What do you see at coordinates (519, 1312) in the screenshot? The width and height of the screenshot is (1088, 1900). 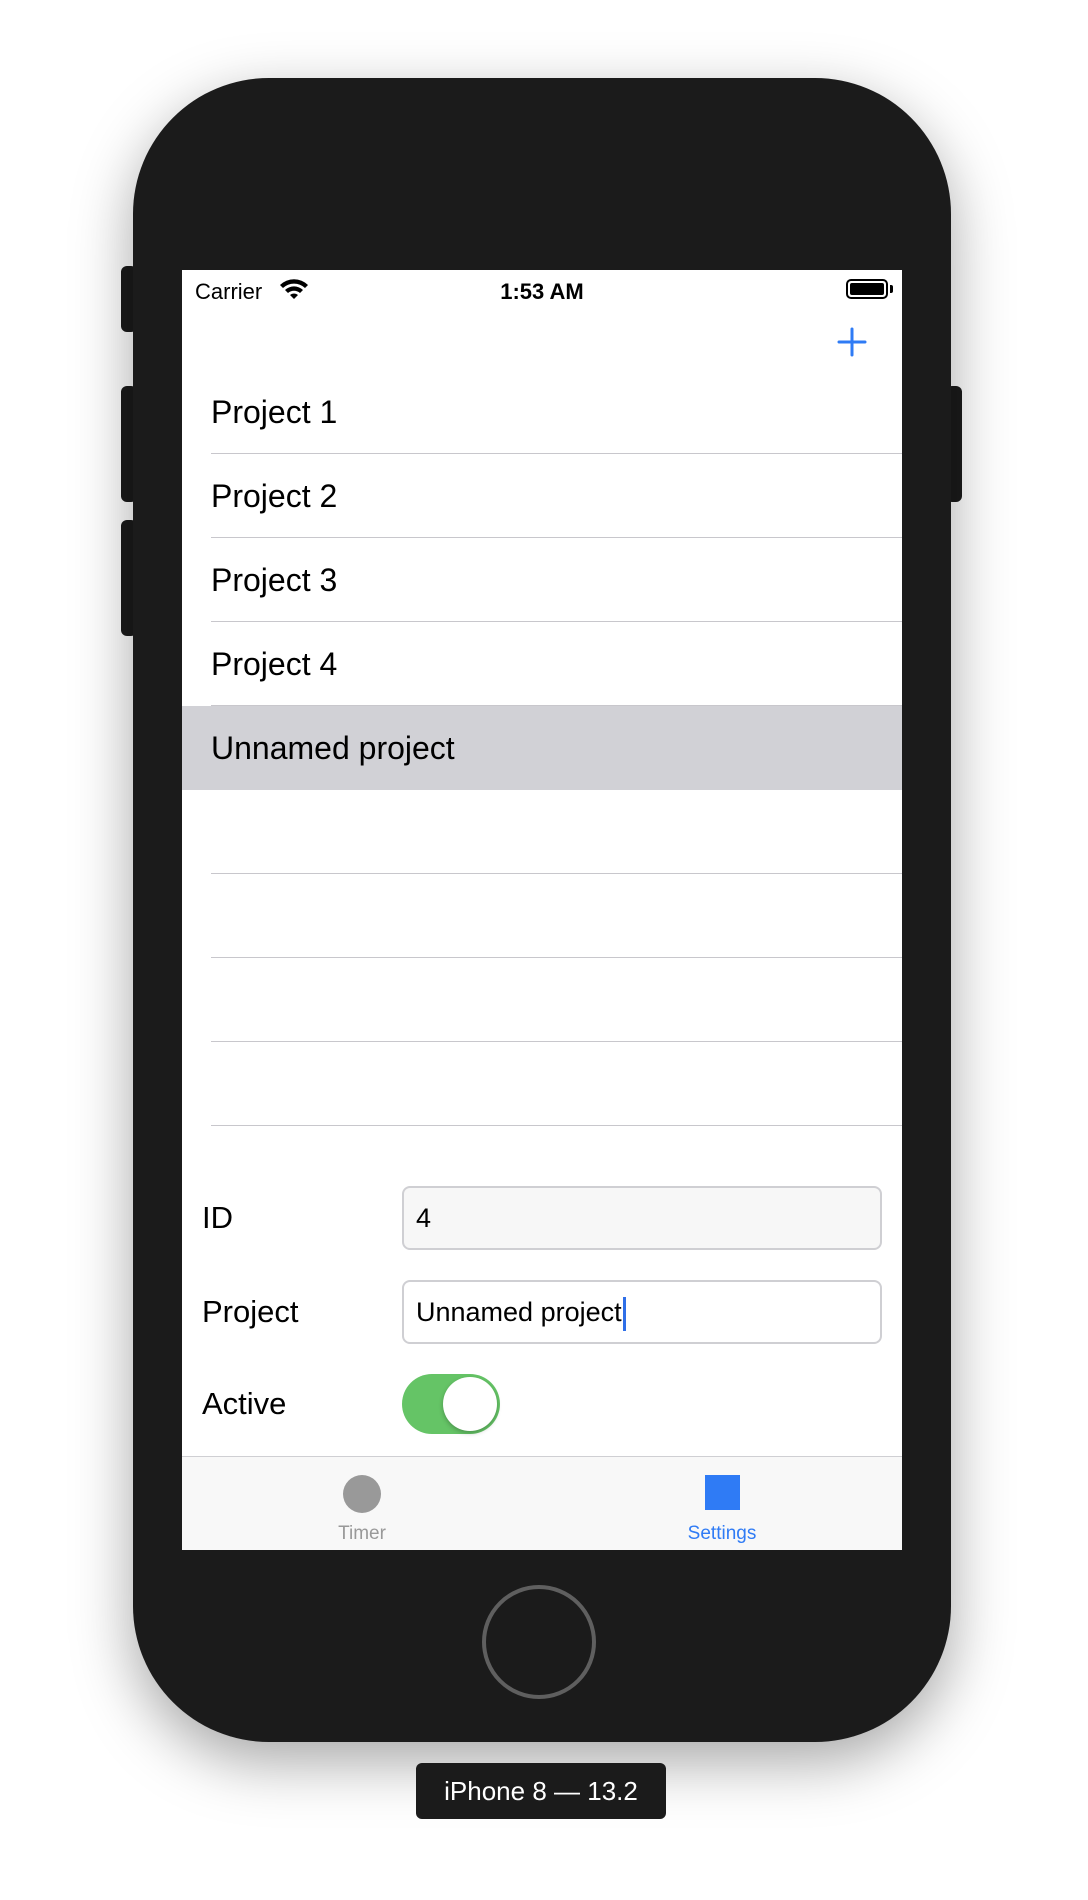 I see `project-name-field-value: Unnamed project` at bounding box center [519, 1312].